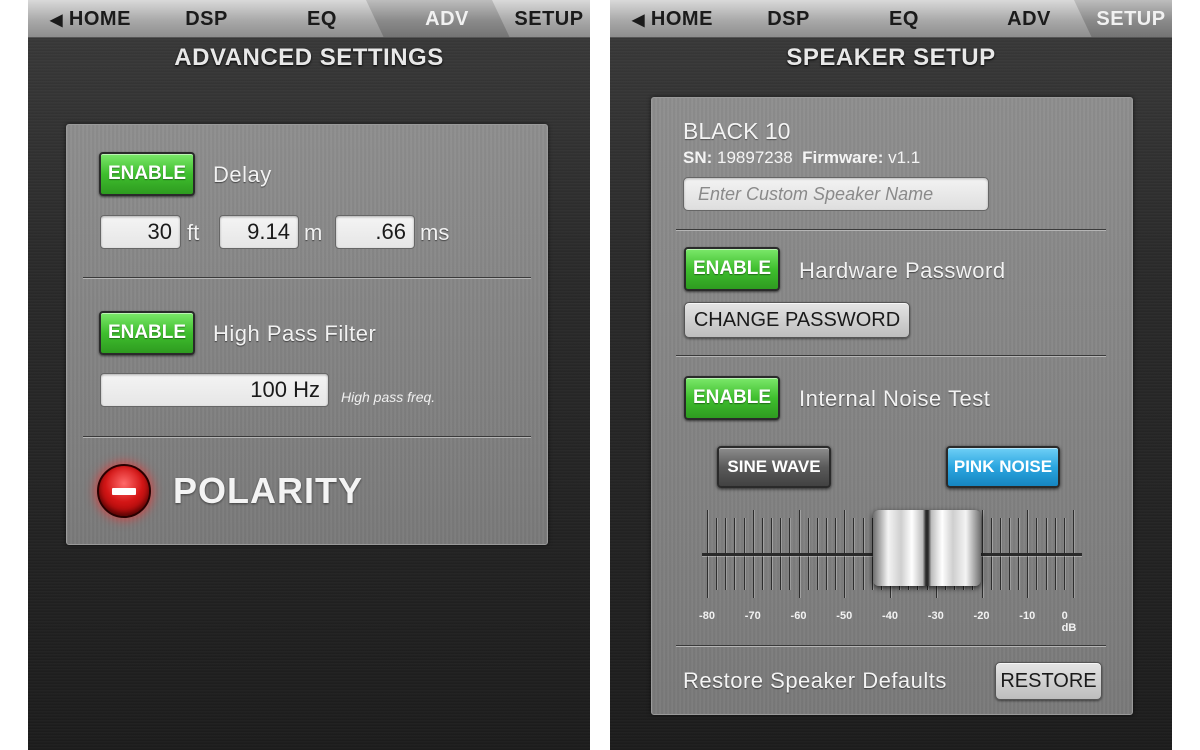 Image resolution: width=1200 pixels, height=750 pixels. What do you see at coordinates (732, 398) in the screenshot?
I see `noise-test-enable-button: ENABLE` at bounding box center [732, 398].